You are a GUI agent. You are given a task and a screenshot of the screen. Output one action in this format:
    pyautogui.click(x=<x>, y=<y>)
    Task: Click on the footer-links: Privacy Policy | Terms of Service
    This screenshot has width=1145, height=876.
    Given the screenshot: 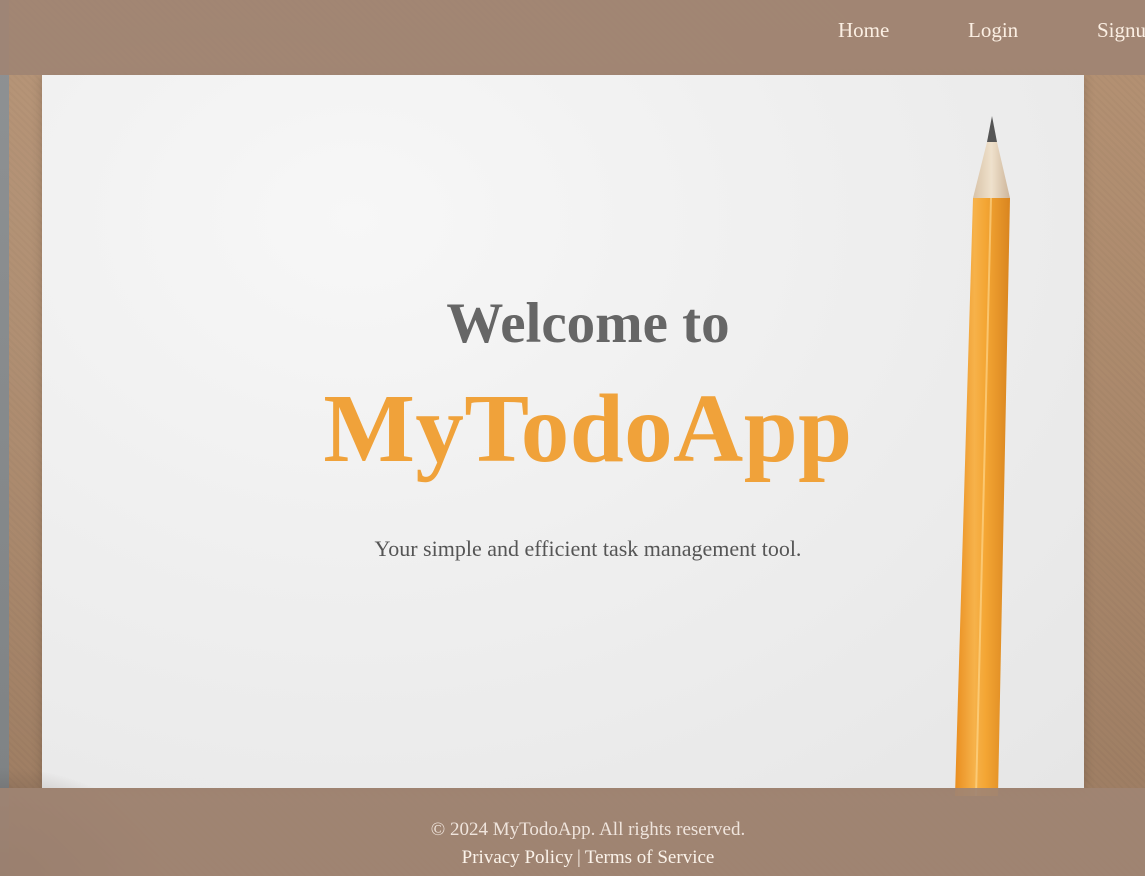 What is the action you would take?
    pyautogui.click(x=572, y=858)
    